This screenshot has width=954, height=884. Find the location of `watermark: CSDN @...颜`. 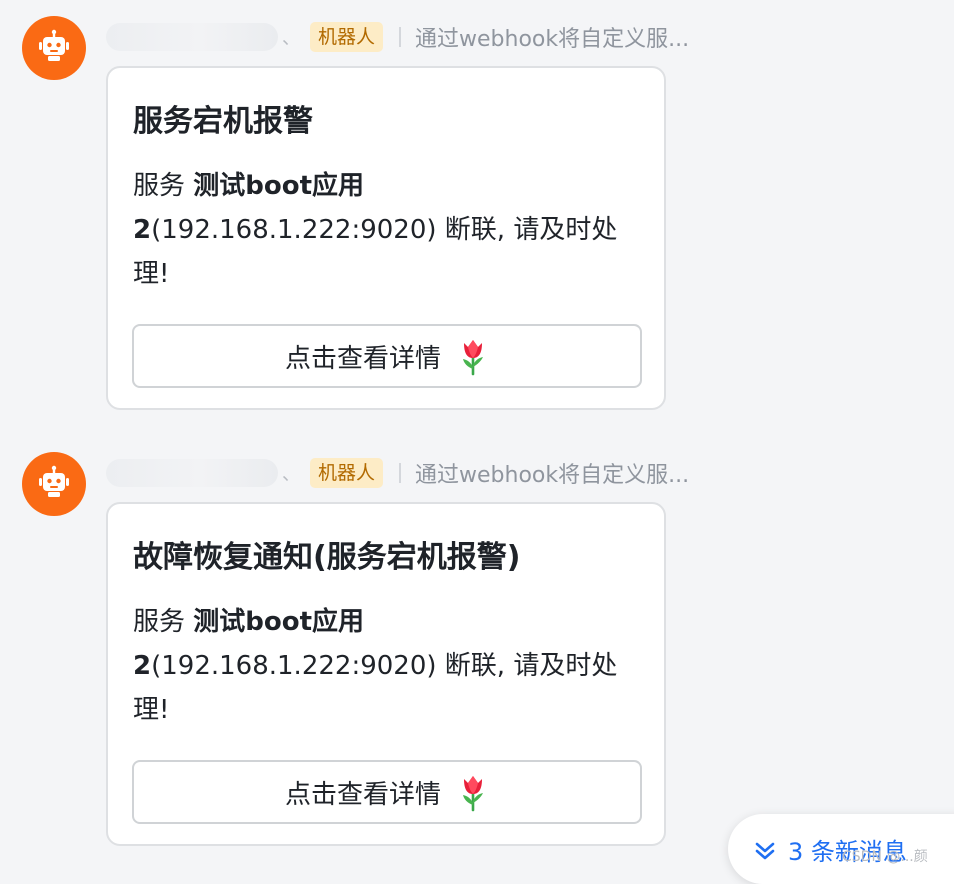

watermark: CSDN @...颜 is located at coordinates (885, 857).